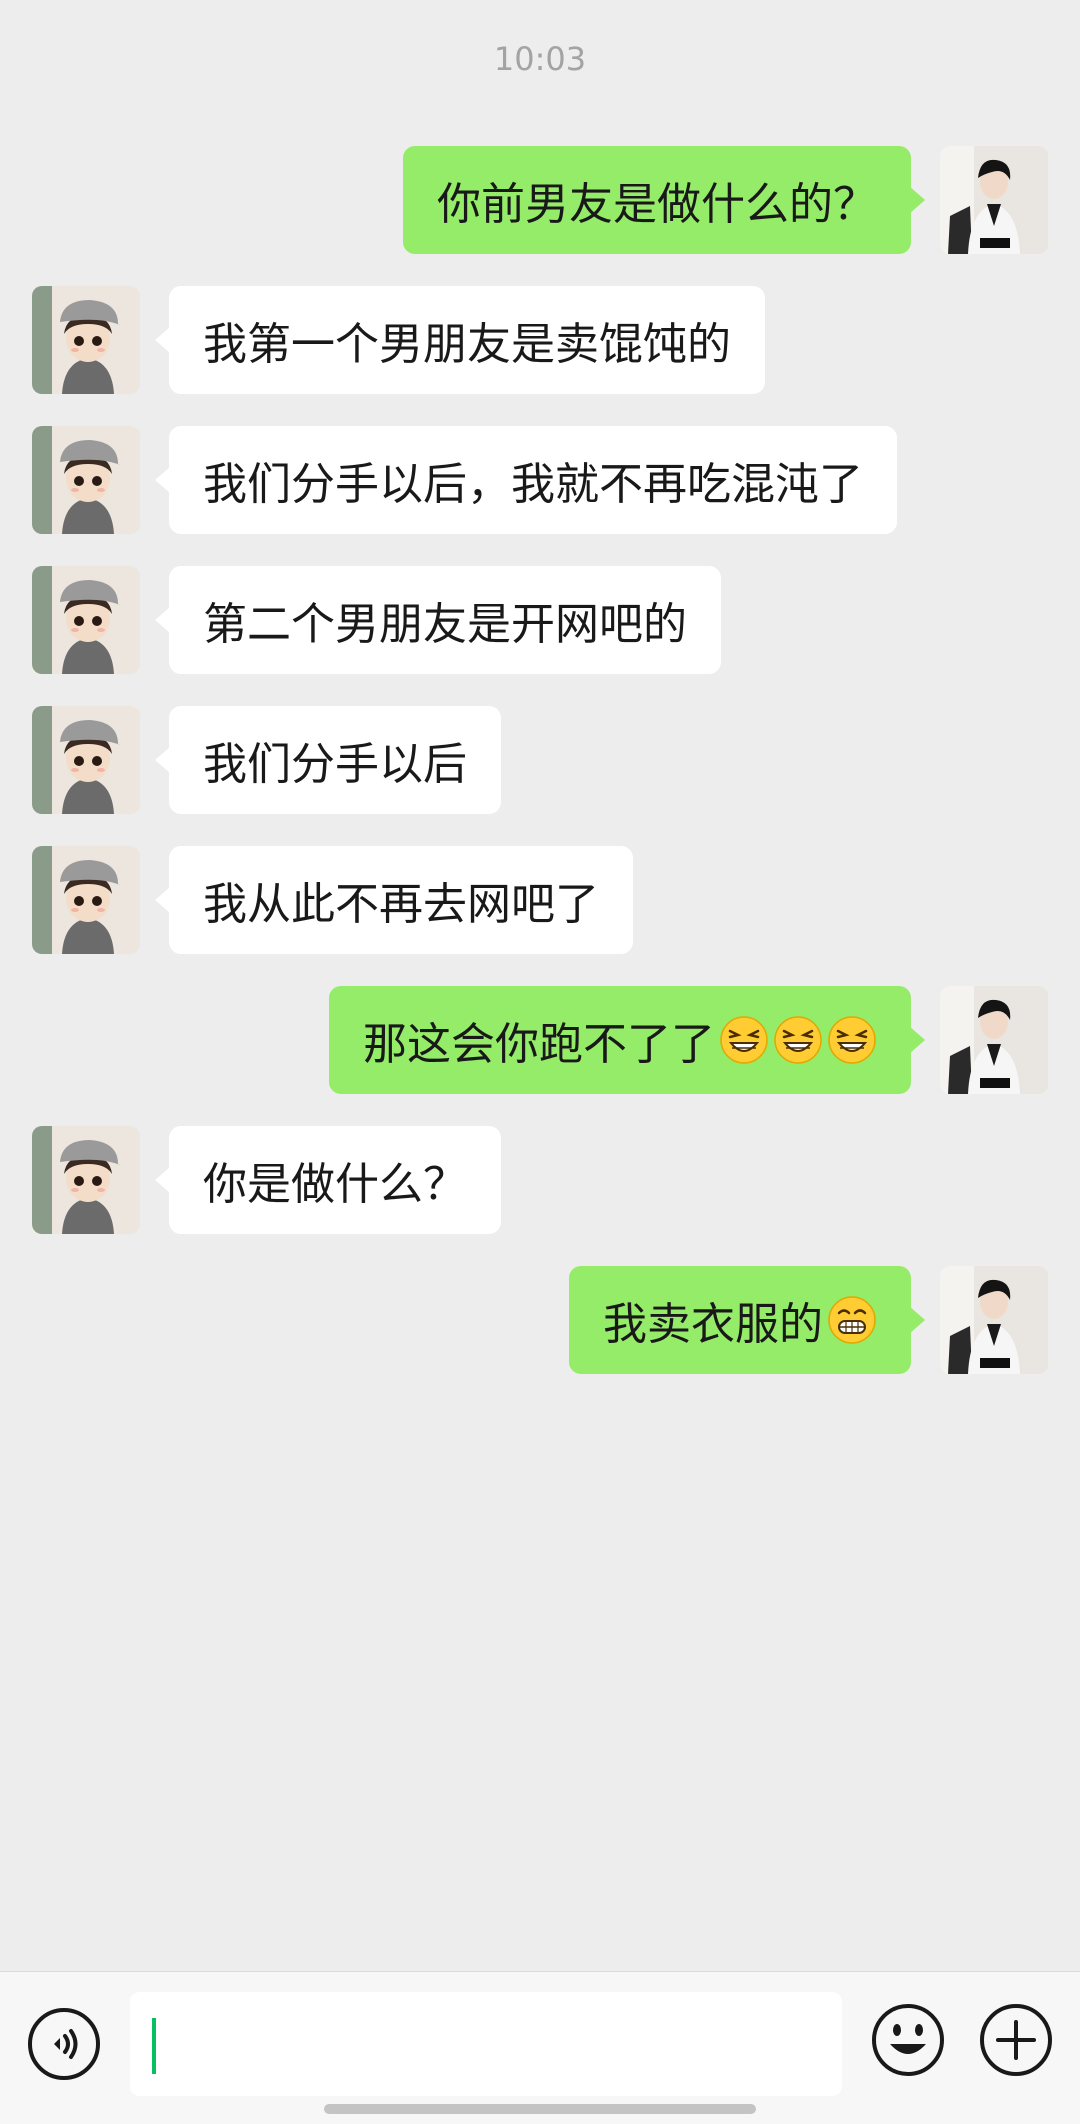 This screenshot has height=2124, width=1080. I want to click on message-text: 你是做什么？, so click(335, 1184).